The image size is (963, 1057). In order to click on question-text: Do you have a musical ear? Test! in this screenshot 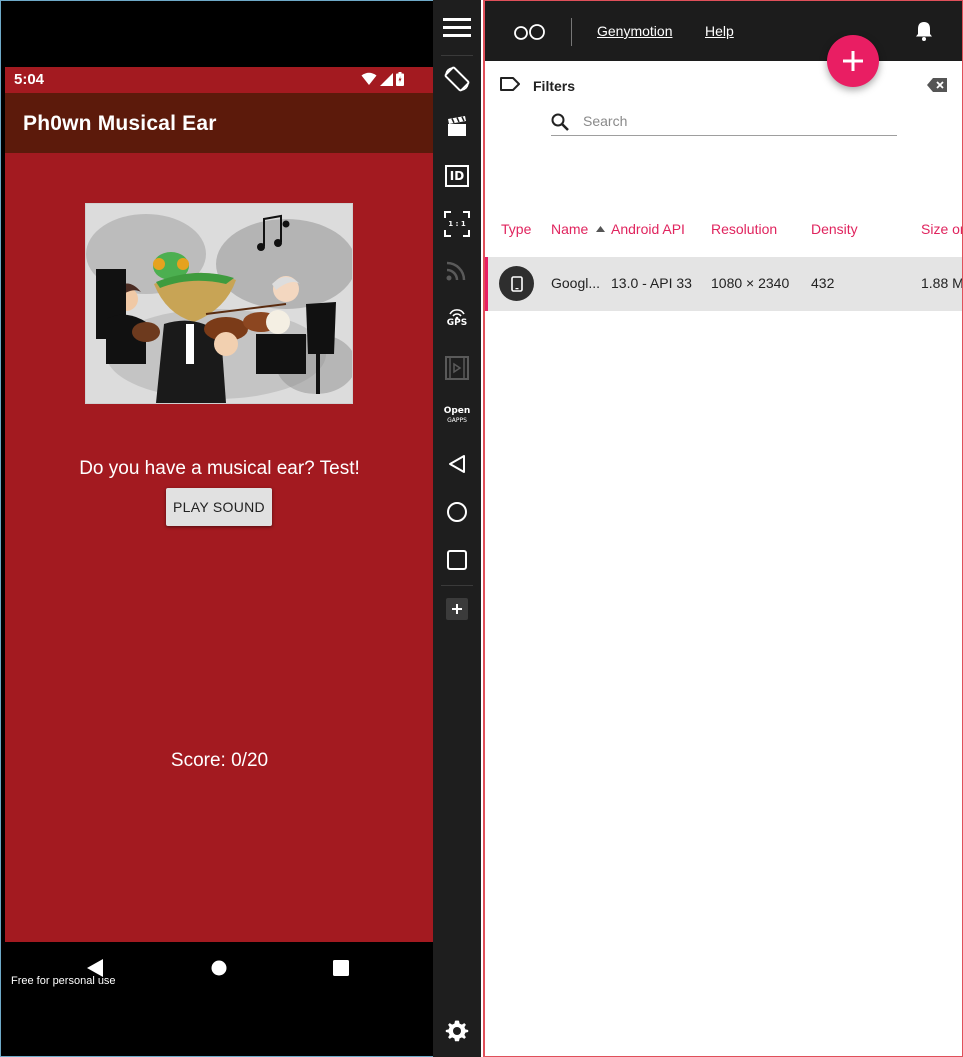, I will do `click(219, 468)`.